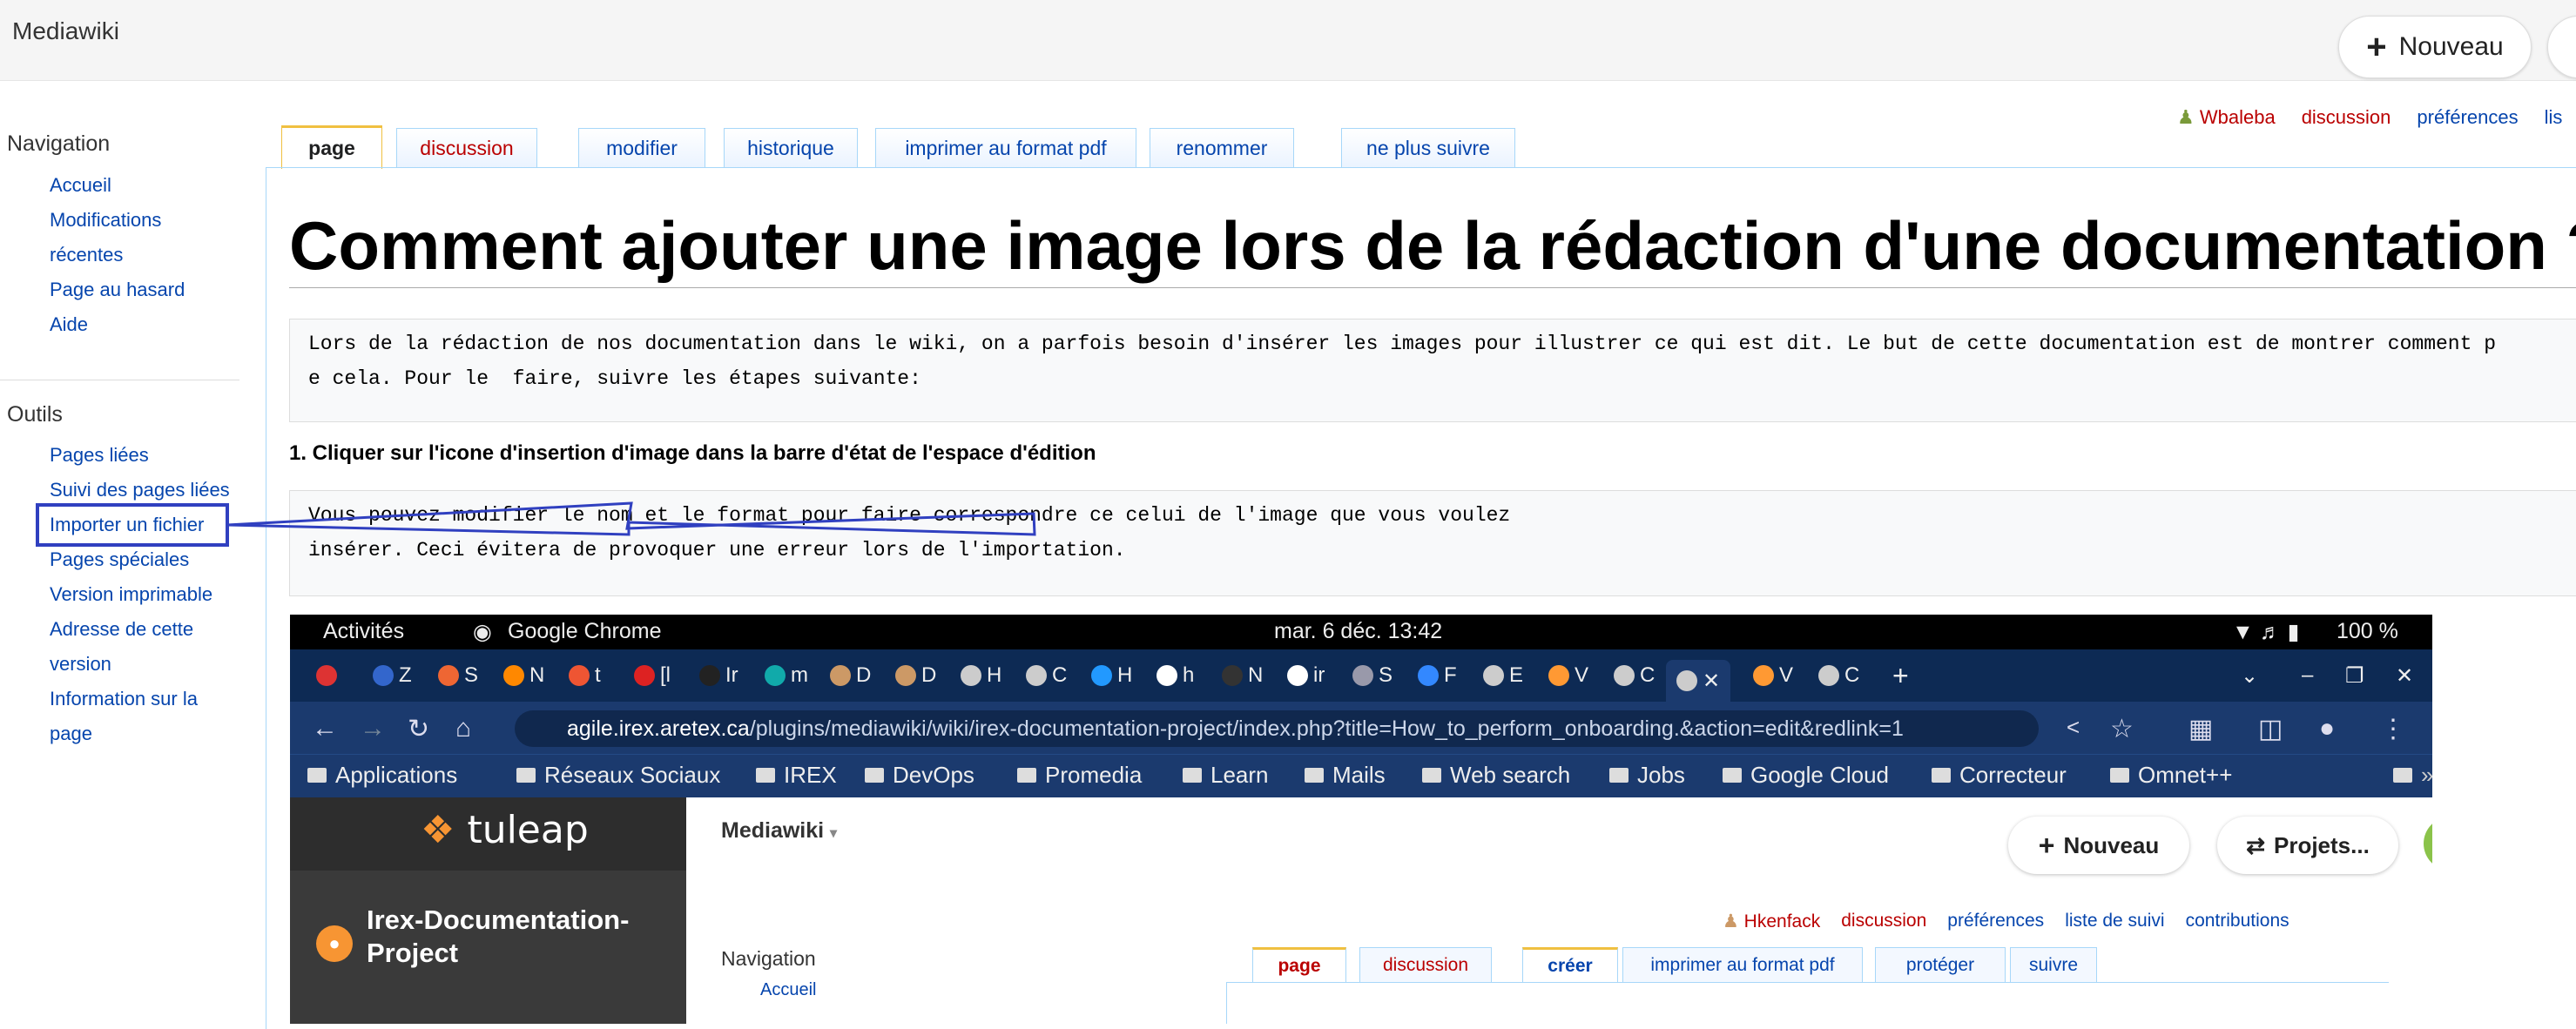  What do you see at coordinates (2393, 729) in the screenshot?
I see `menu-kebab-icon: ⋮` at bounding box center [2393, 729].